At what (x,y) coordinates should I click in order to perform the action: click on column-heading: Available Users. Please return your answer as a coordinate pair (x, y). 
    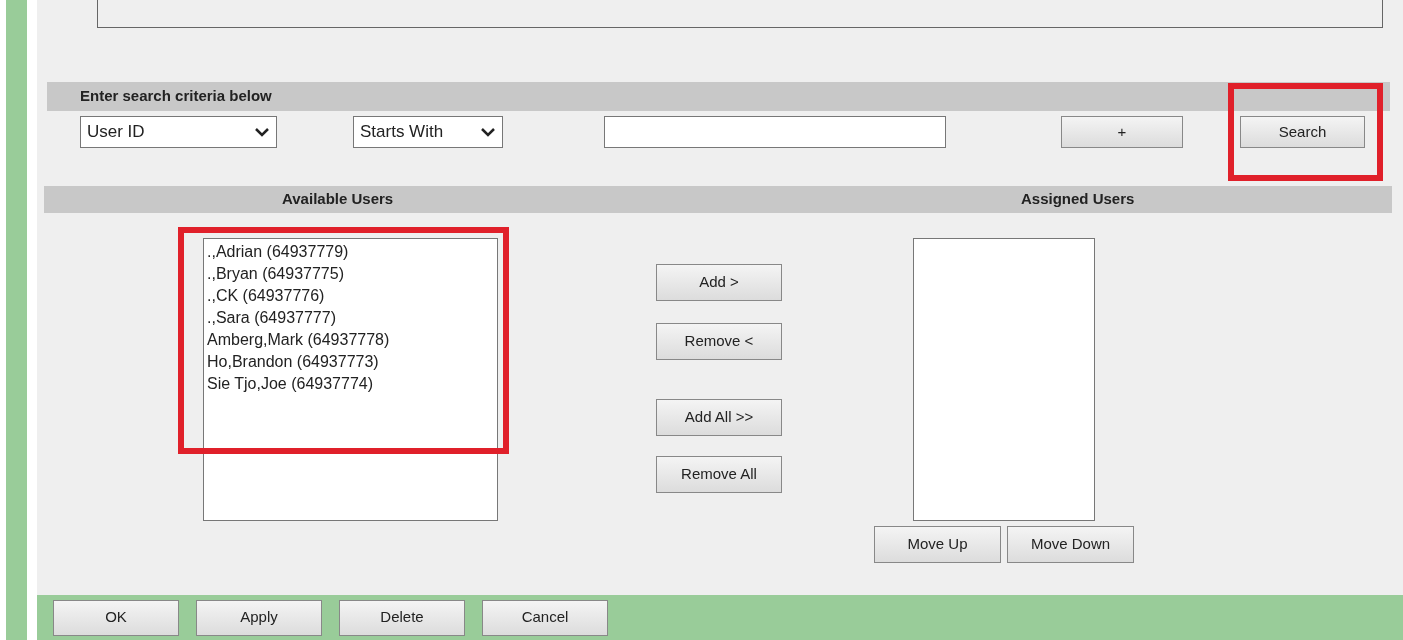
    Looking at the image, I should click on (338, 199).